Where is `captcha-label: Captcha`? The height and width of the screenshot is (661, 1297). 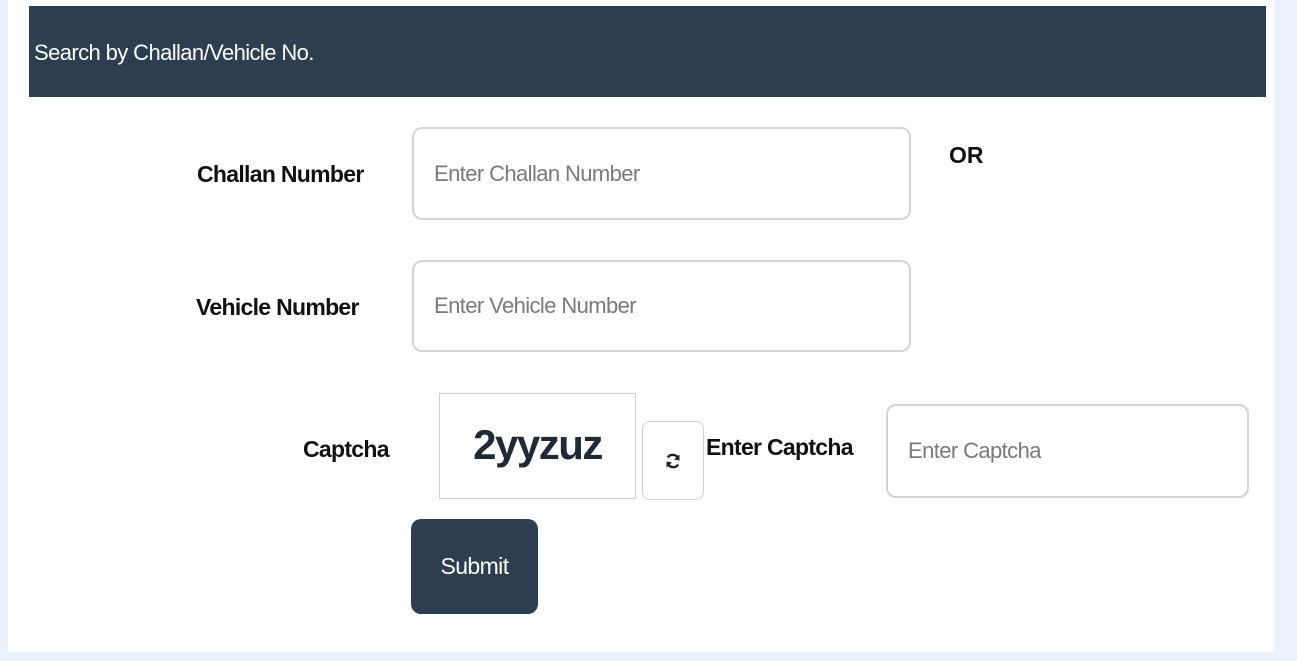
captcha-label: Captcha is located at coordinates (346, 449).